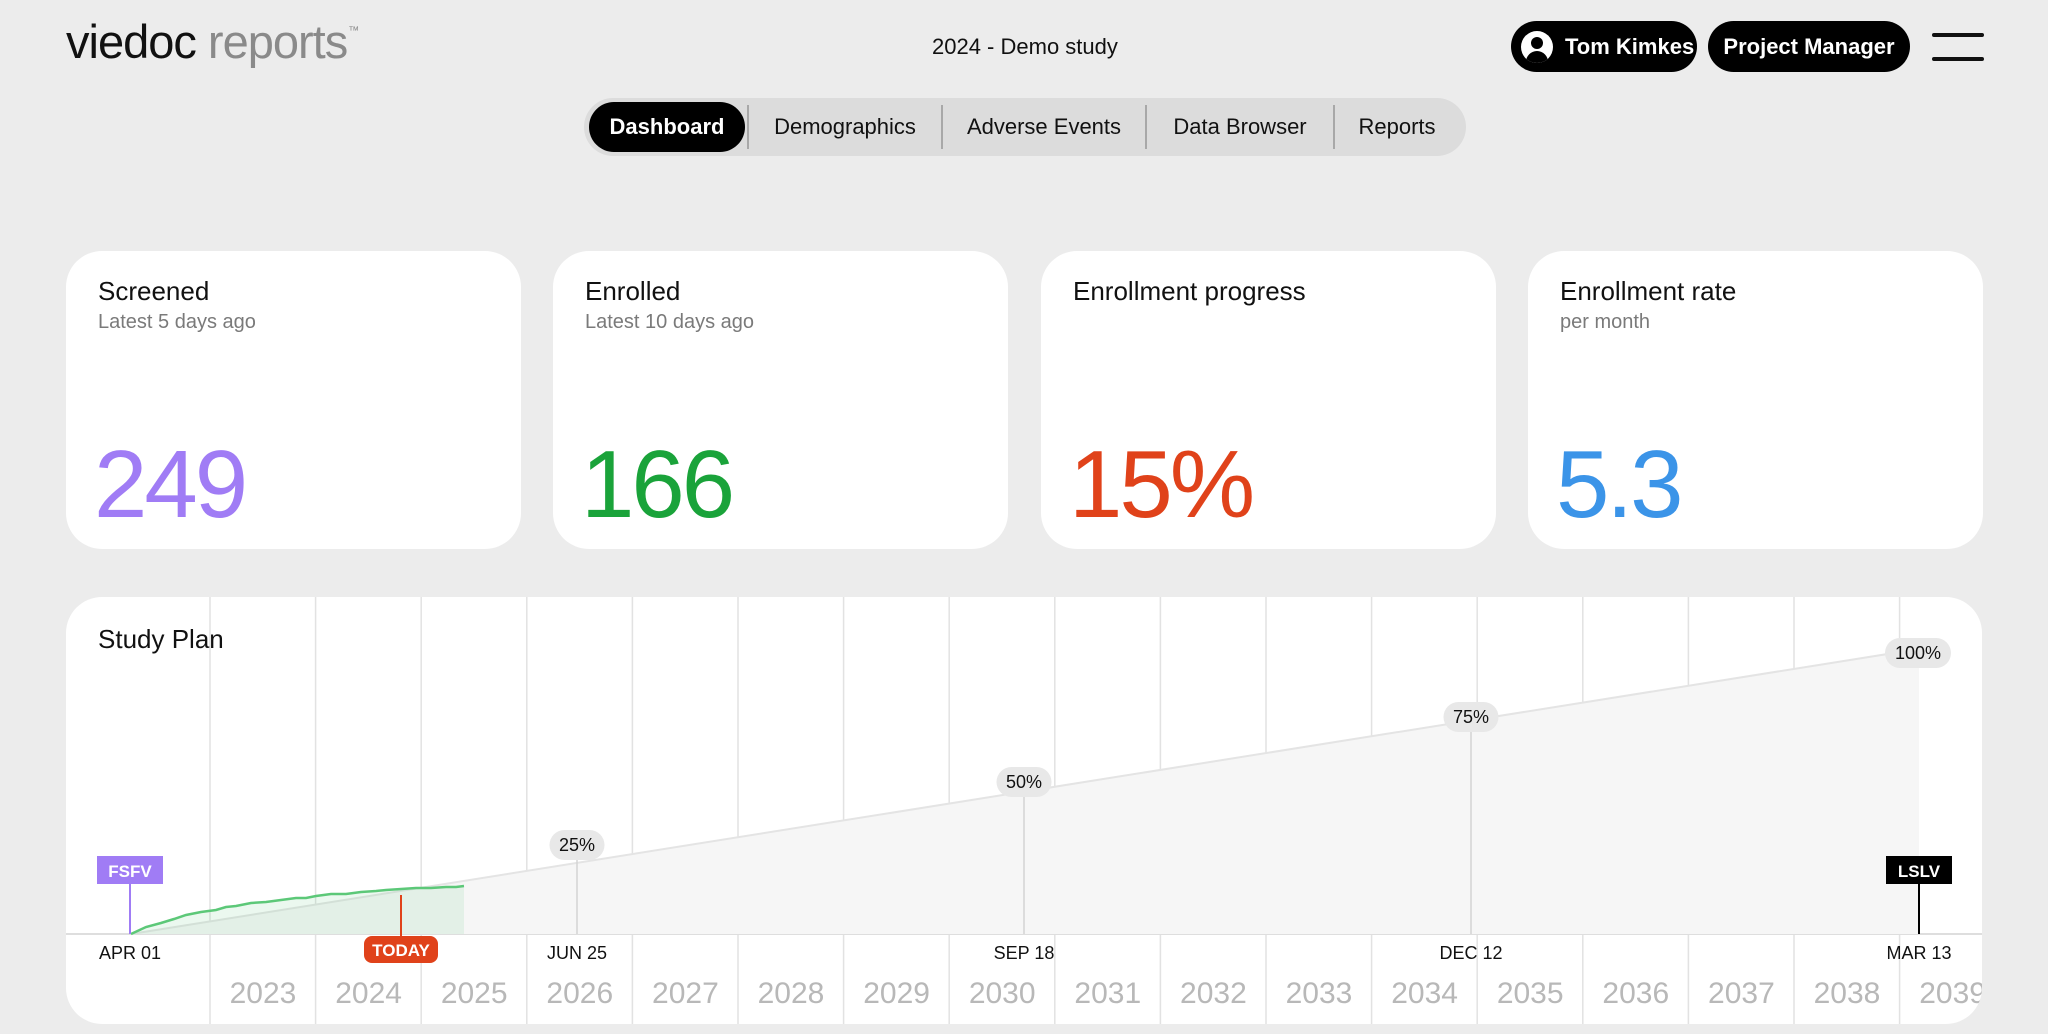 This screenshot has width=2048, height=1034. What do you see at coordinates (1847, 993) in the screenshot?
I see `year-label: 2038` at bounding box center [1847, 993].